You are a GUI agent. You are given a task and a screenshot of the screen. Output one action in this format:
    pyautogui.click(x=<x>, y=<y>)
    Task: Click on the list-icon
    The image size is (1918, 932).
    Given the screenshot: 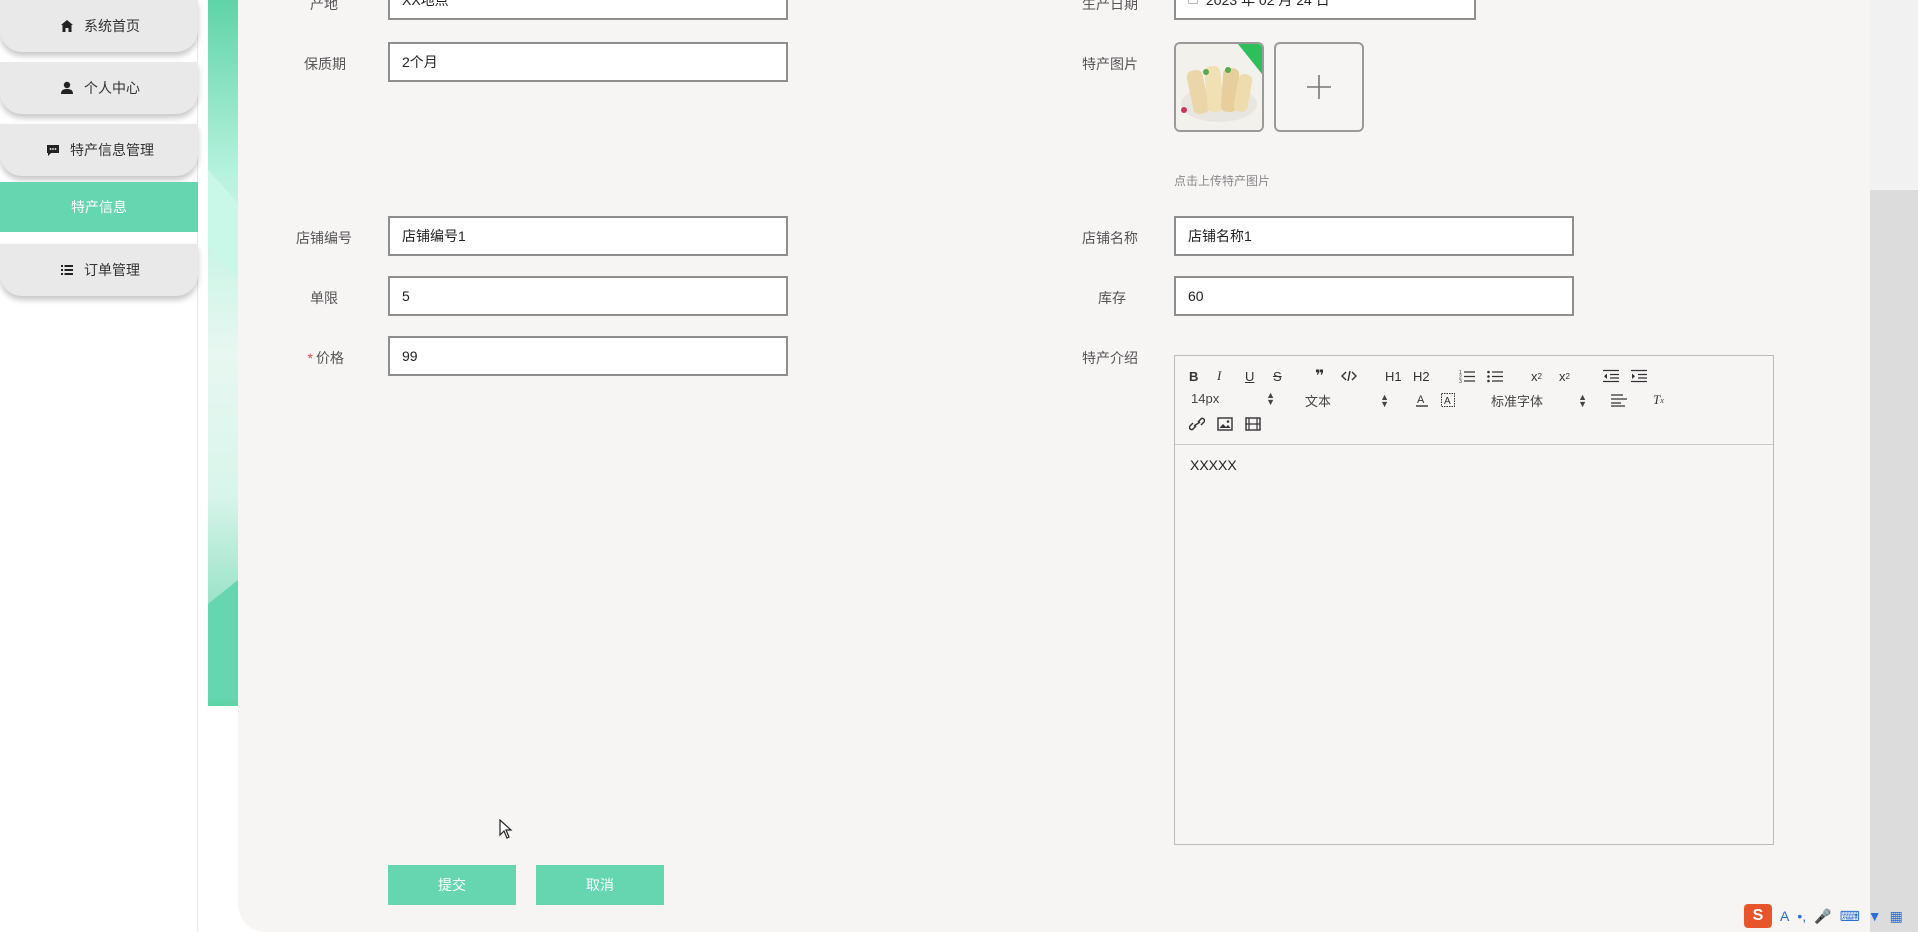 What is the action you would take?
    pyautogui.click(x=67, y=270)
    